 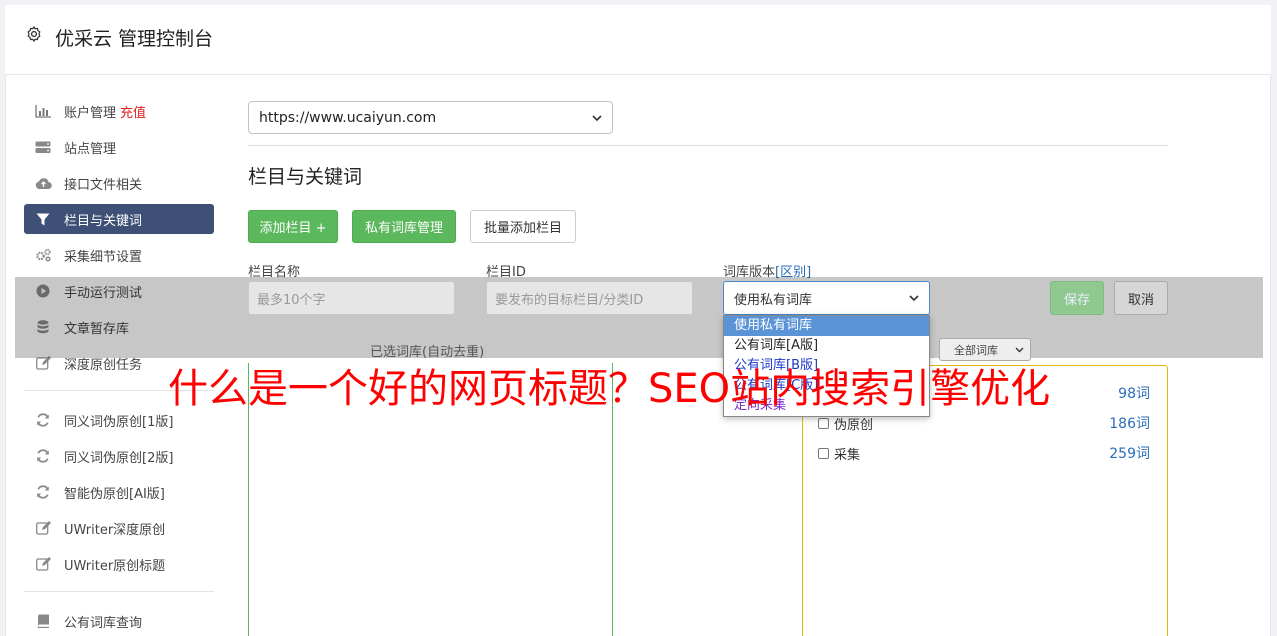 What do you see at coordinates (826, 326) in the screenshot?
I see `dropdown-option: 使用私有词库` at bounding box center [826, 326].